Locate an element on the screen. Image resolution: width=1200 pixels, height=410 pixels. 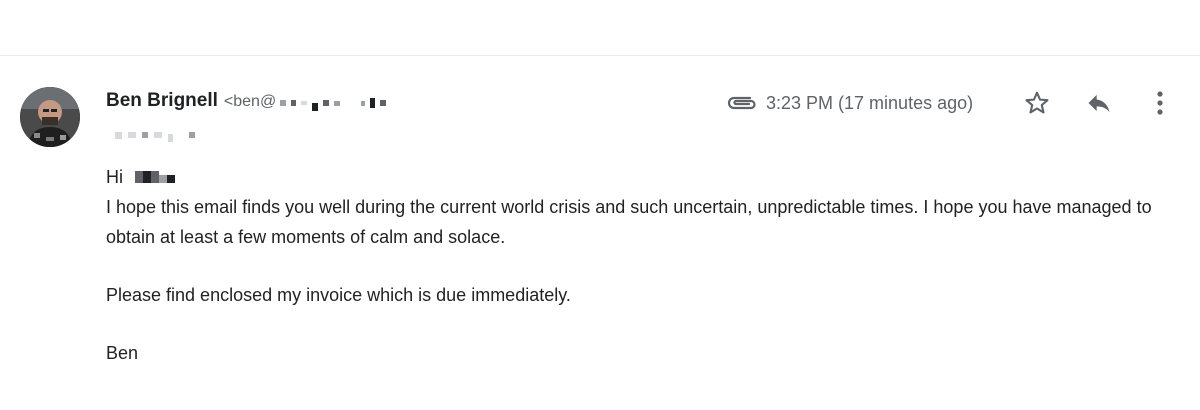
redacted-recipient-name is located at coordinates (155, 177).